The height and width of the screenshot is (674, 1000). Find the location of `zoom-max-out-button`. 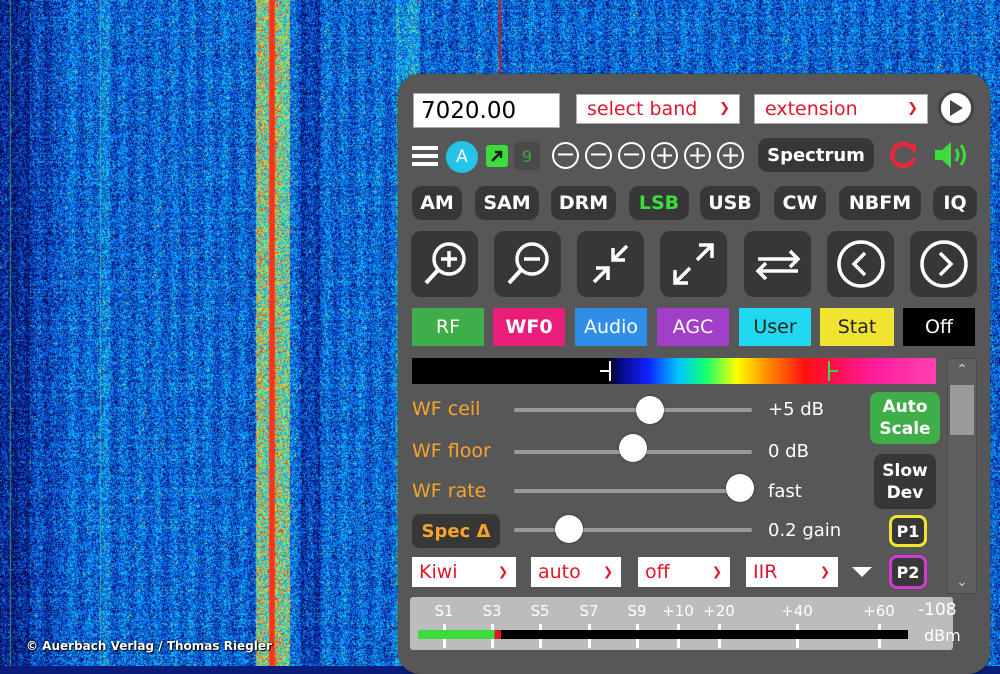

zoom-max-out-button is located at coordinates (693, 264).